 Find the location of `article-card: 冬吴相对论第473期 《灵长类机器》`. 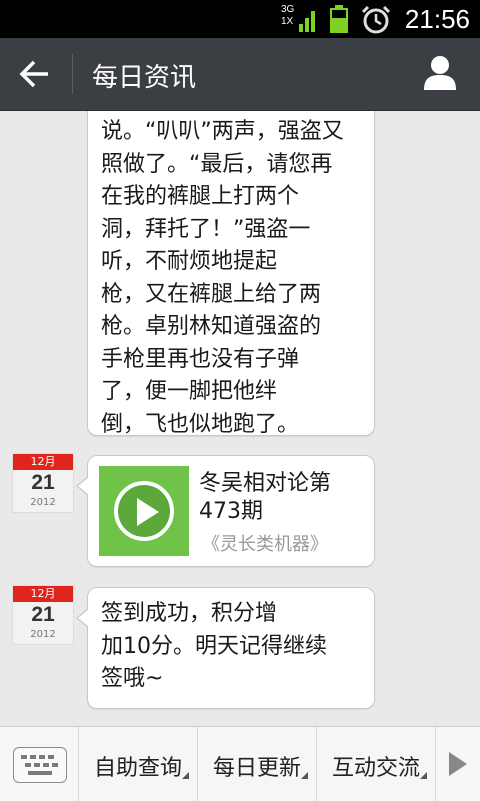

article-card: 冬吴相对论第473期 《灵长类机器》 is located at coordinates (225, 511).